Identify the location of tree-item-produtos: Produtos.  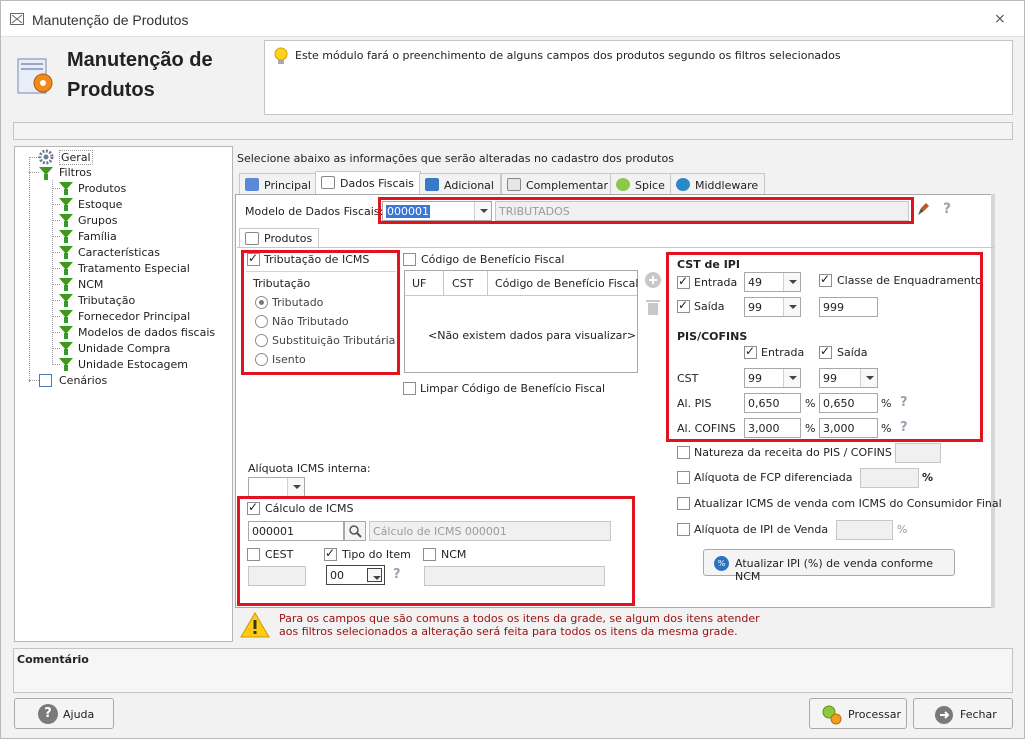
(102, 188).